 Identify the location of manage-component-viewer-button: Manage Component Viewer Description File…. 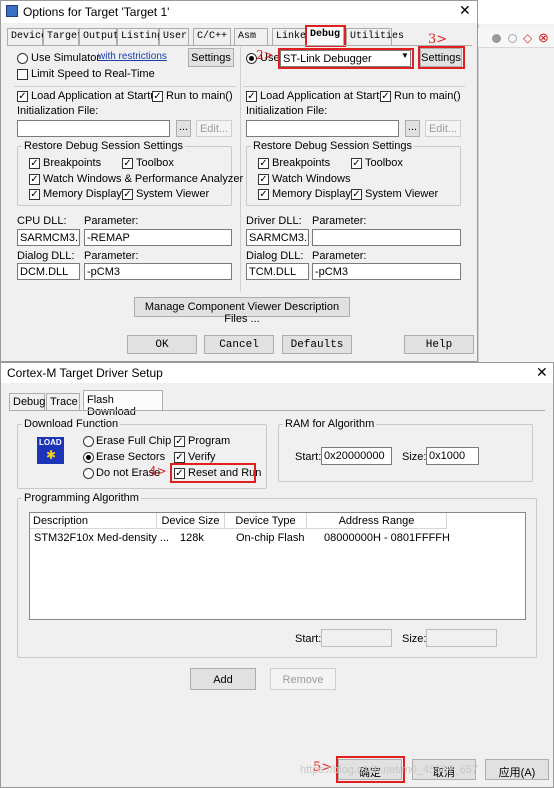
(242, 311).